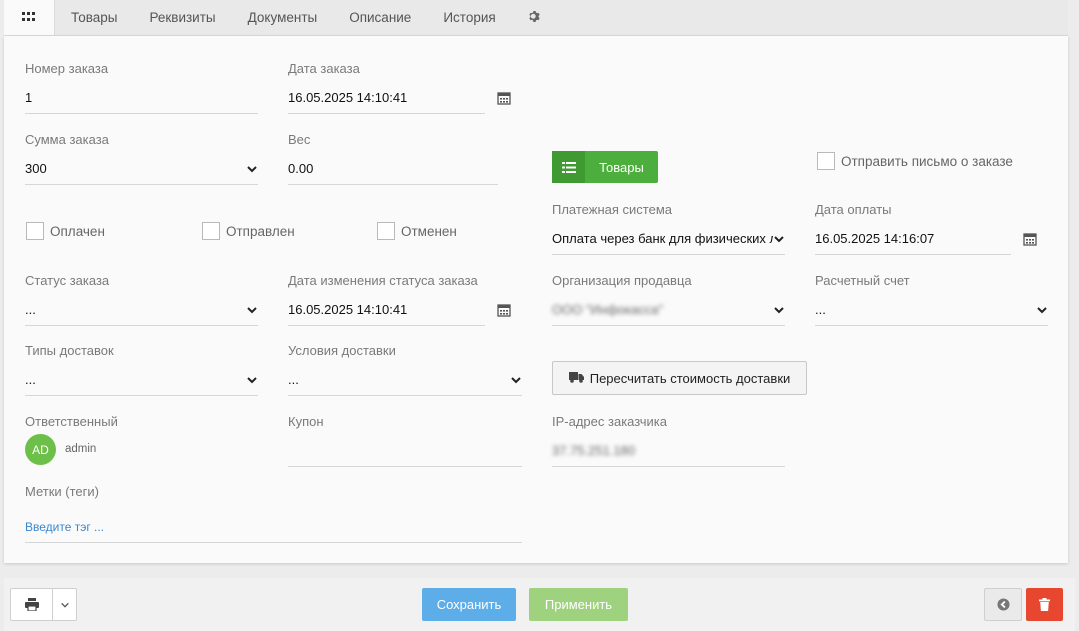 The image size is (1079, 631). I want to click on sent-checkbox: Отправлен, so click(248, 231).